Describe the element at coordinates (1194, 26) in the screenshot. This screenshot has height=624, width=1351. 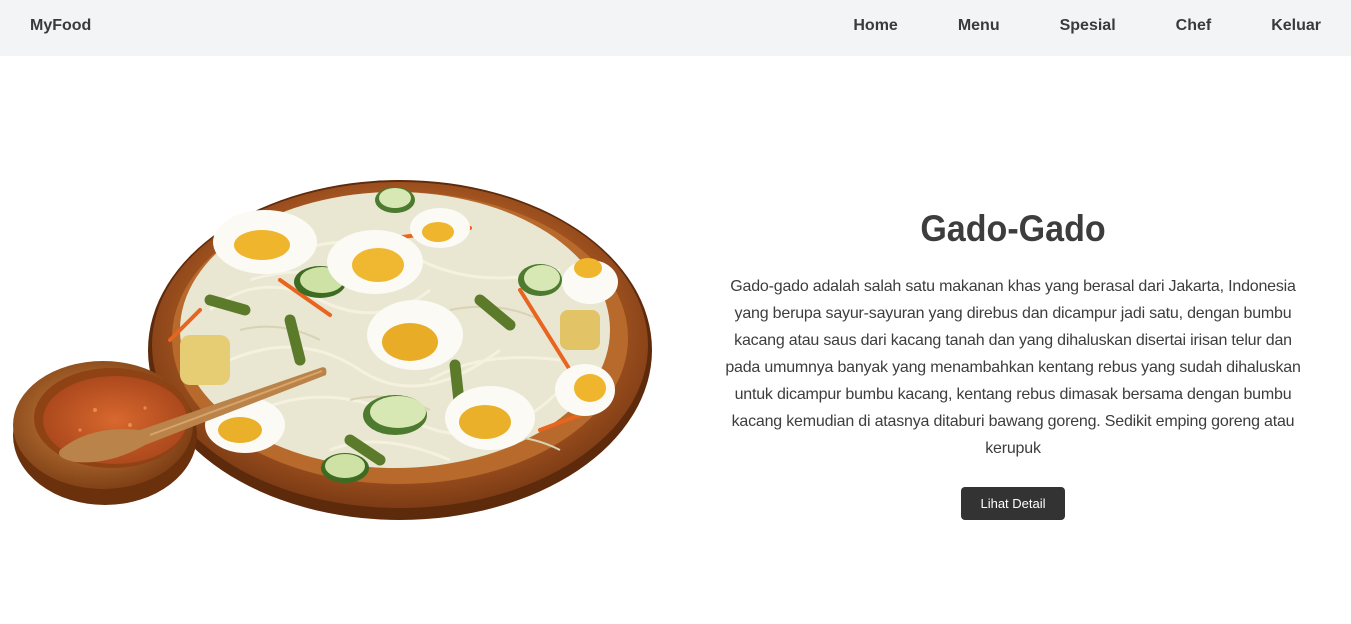
I see `nav-link-chef: Chef` at that location.